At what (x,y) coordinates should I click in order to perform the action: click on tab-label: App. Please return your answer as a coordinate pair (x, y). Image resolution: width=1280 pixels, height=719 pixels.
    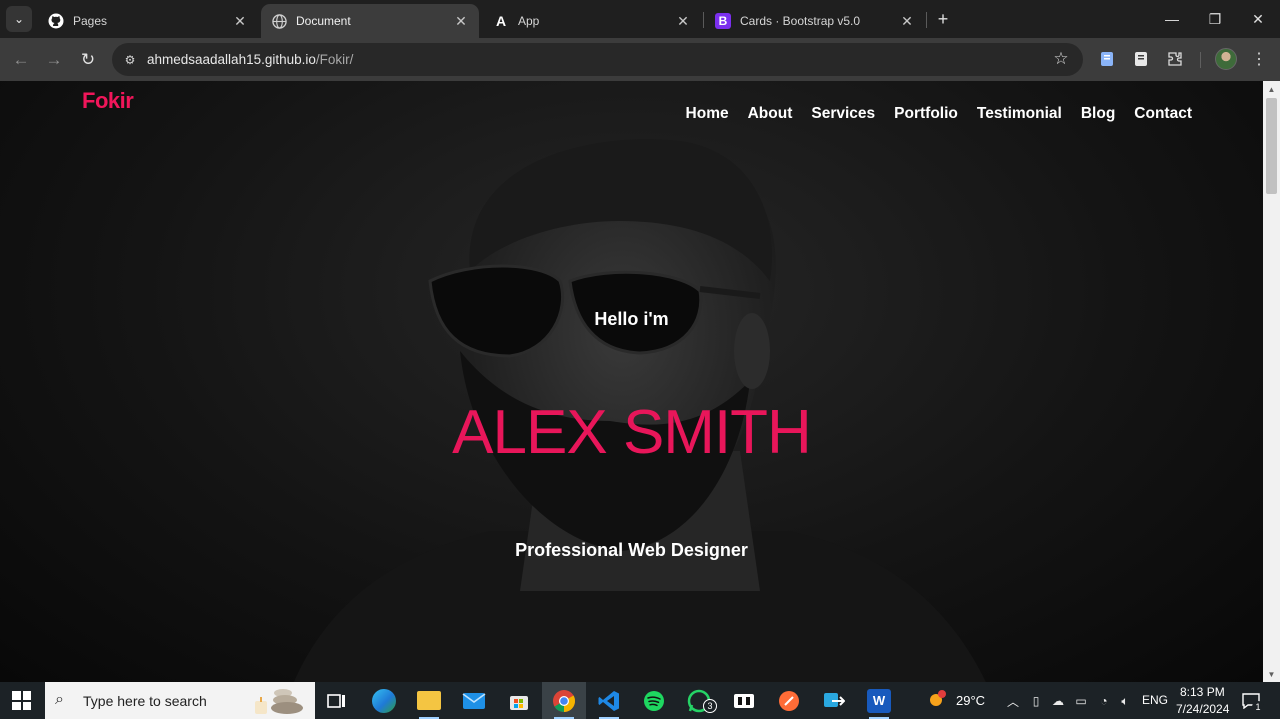
    Looking at the image, I should click on (529, 21).